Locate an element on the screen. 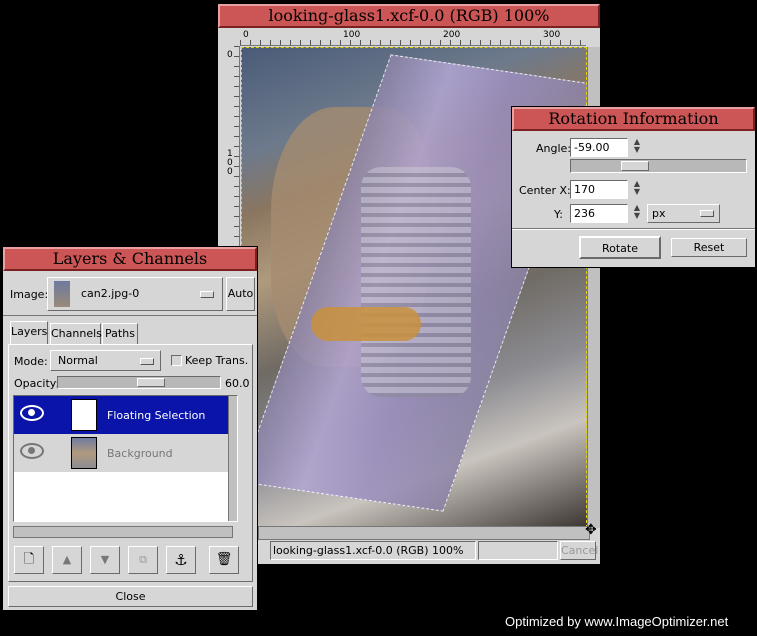 The height and width of the screenshot is (636, 757). keep-trans-label: Keep Trans. is located at coordinates (217, 360).